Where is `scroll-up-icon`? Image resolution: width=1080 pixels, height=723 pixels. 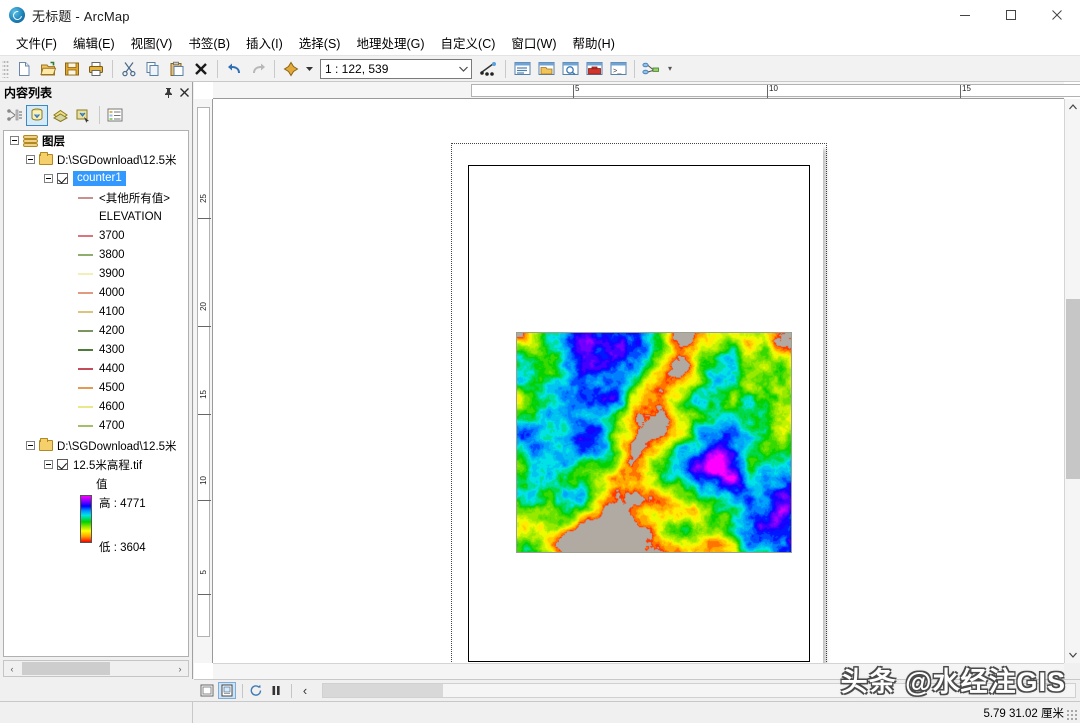
scroll-up-icon is located at coordinates (1072, 107).